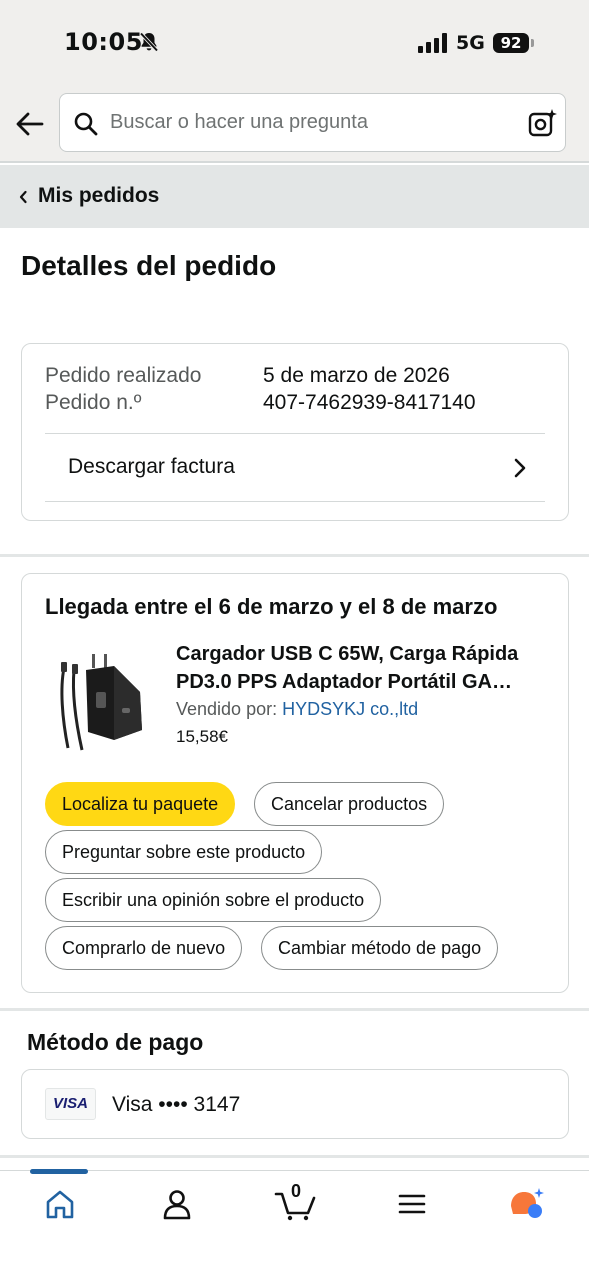  Describe the element at coordinates (100, 700) in the screenshot. I see `product-image` at that location.